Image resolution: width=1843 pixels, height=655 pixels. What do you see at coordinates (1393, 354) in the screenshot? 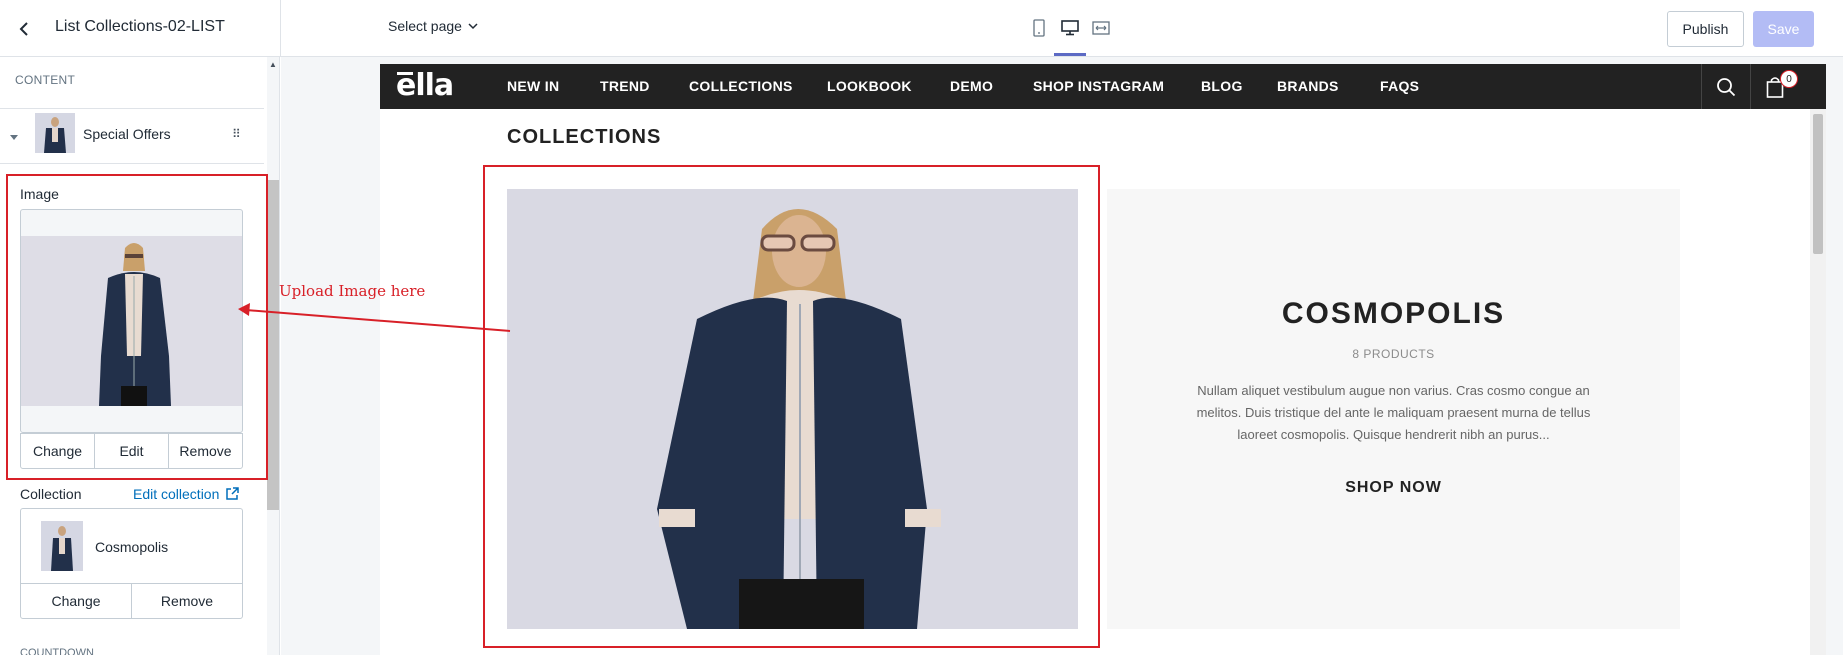
I see `product-count: 8 PRODUCTS` at bounding box center [1393, 354].